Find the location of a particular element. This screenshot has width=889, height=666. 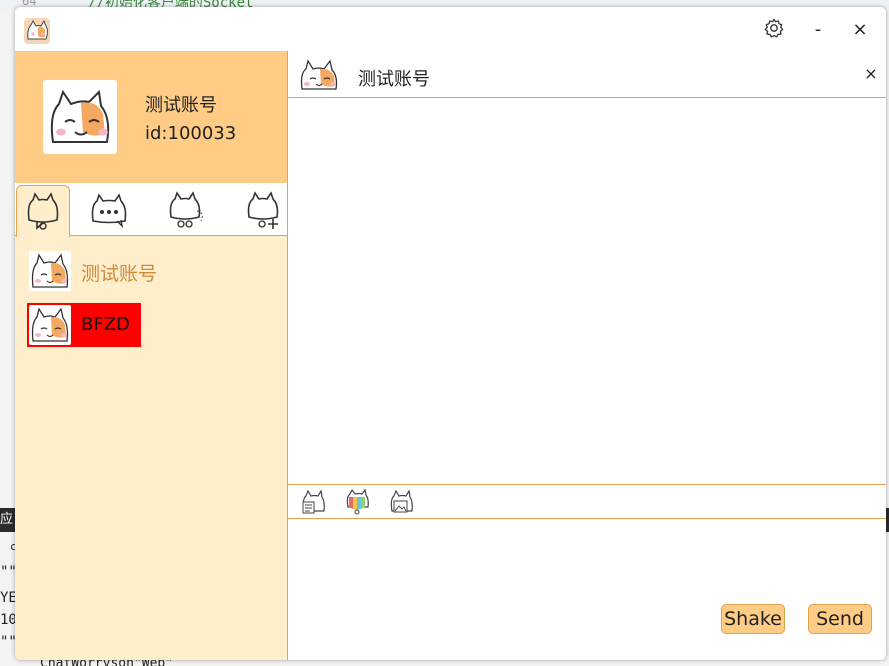

send-file-button is located at coordinates (314, 502).